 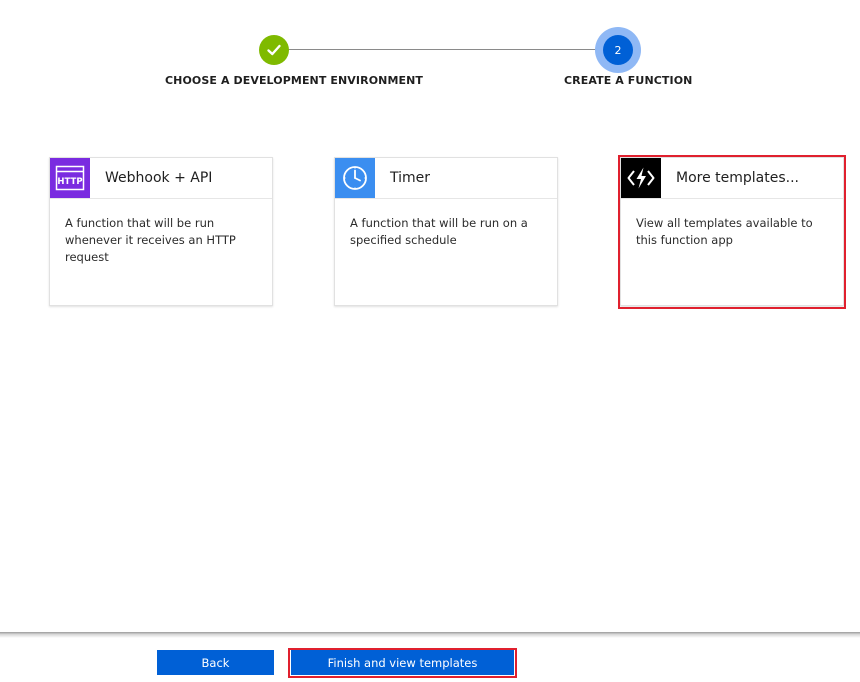 I want to click on card-title: Webhook + API, so click(x=159, y=178).